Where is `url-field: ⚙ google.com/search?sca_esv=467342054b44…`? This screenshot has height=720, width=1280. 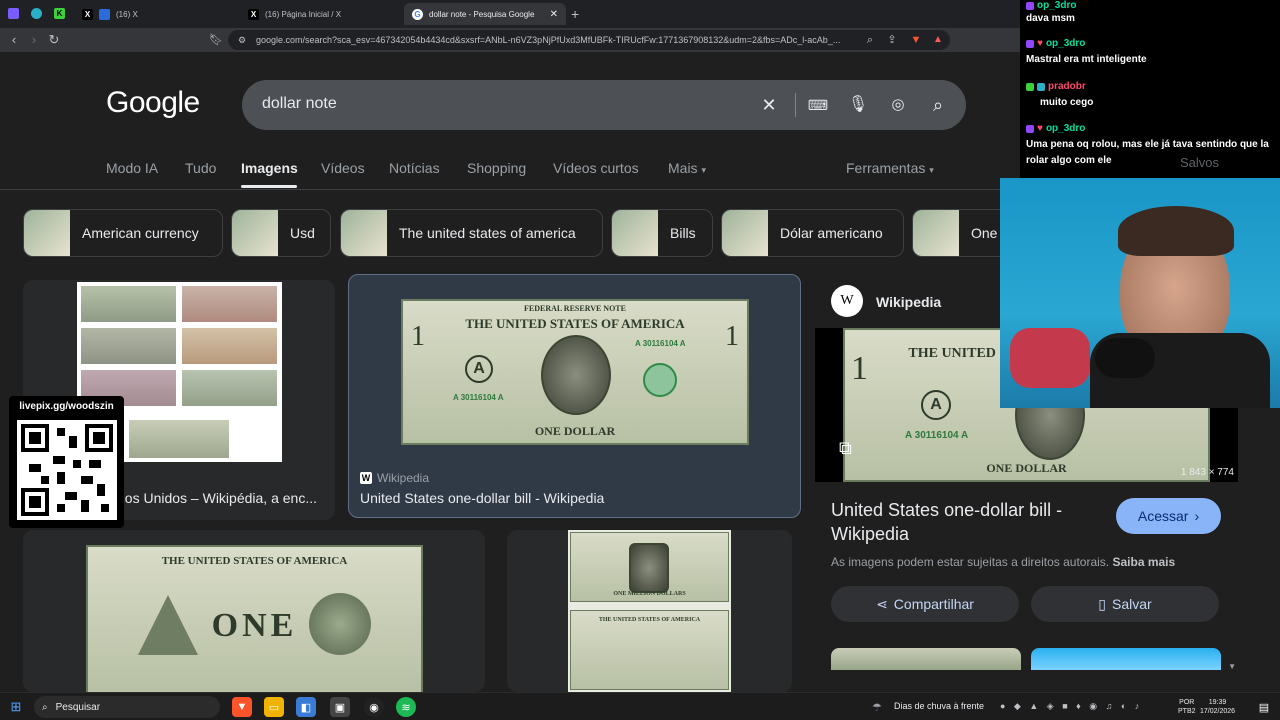 url-field: ⚙ google.com/search?sca_esv=467342054b44… is located at coordinates (589, 40).